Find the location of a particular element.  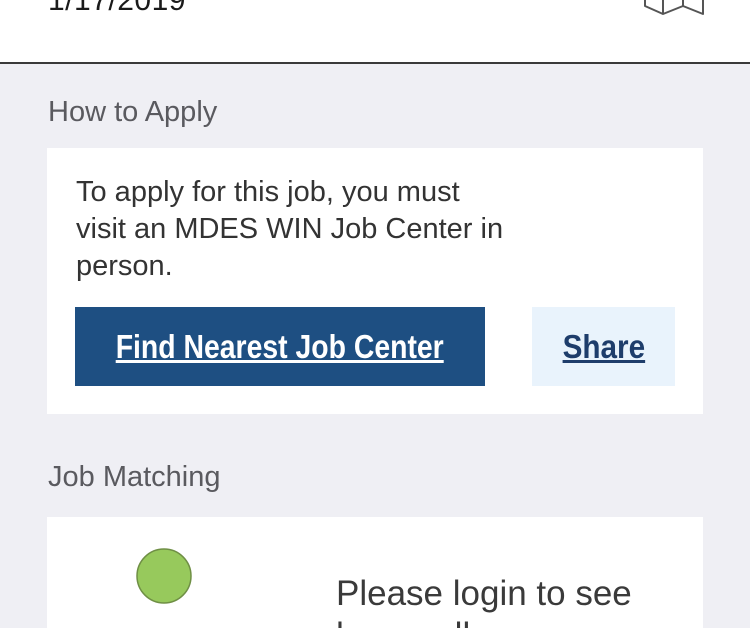

find-nearest-job-center-button: Find Nearest Job Center is located at coordinates (280, 346).